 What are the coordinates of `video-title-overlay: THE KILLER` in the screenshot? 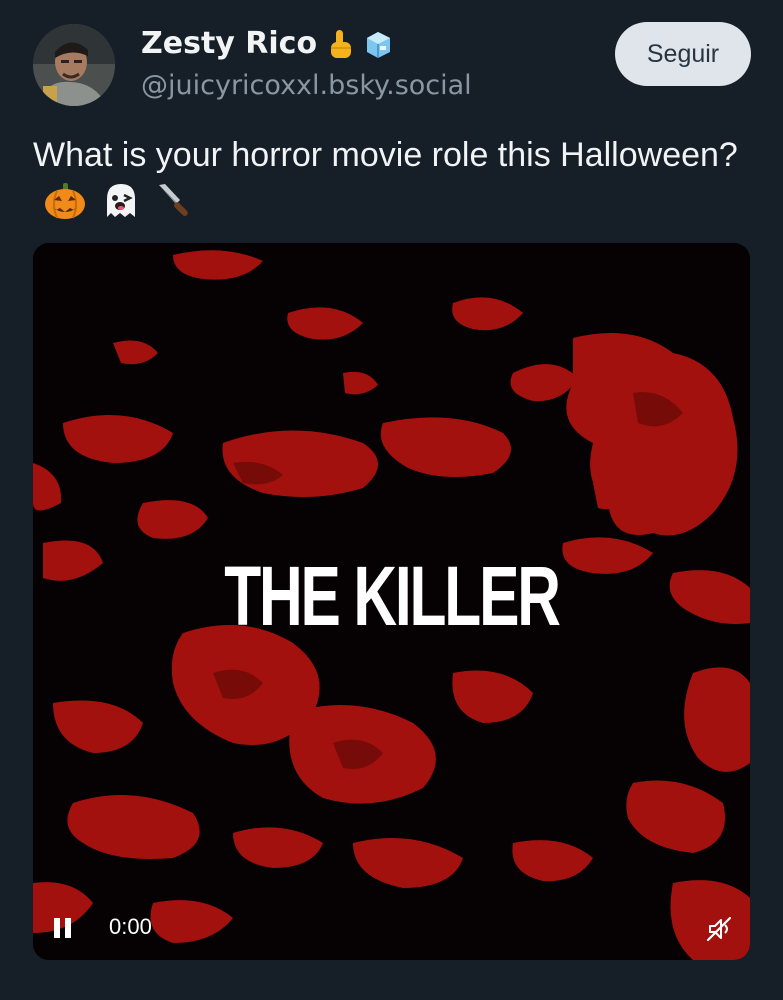 It's located at (392, 596).